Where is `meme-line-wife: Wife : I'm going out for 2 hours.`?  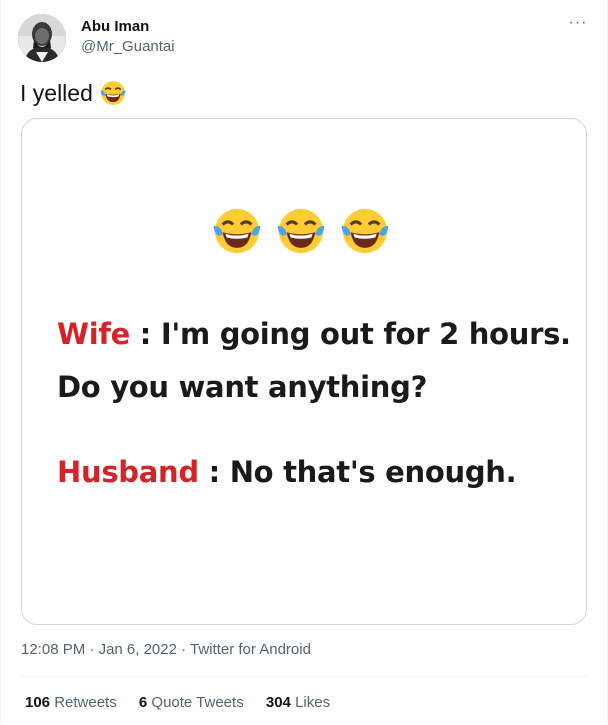
meme-line-wife: Wife : I'm going out for 2 hours. is located at coordinates (314, 334).